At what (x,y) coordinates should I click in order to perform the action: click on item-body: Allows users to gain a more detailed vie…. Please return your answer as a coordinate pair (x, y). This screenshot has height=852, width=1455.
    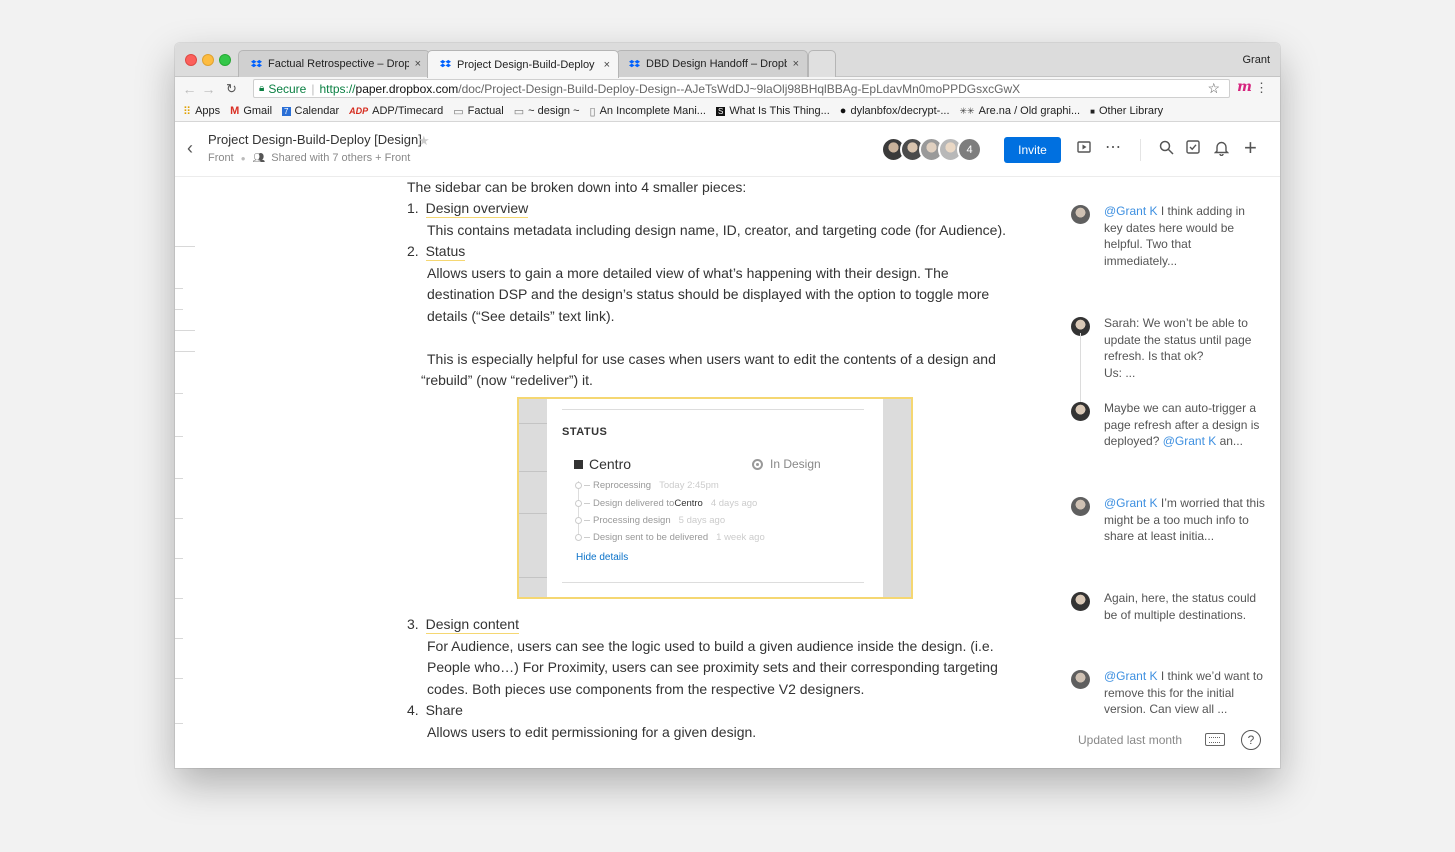
    Looking at the image, I should click on (688, 274).